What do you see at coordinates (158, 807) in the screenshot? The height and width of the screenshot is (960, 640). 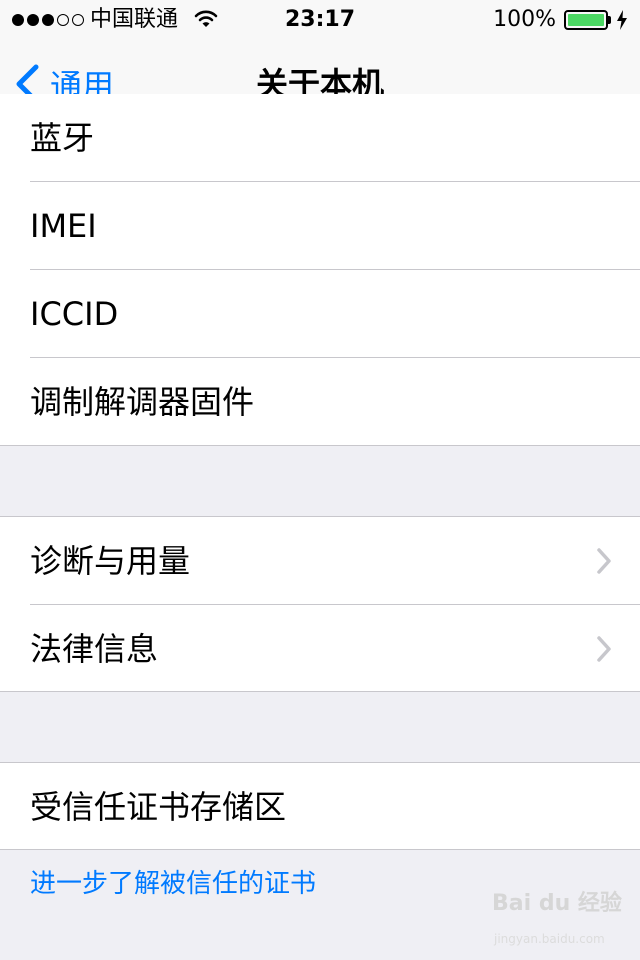 I see `row-label: 受信任证书存储区` at bounding box center [158, 807].